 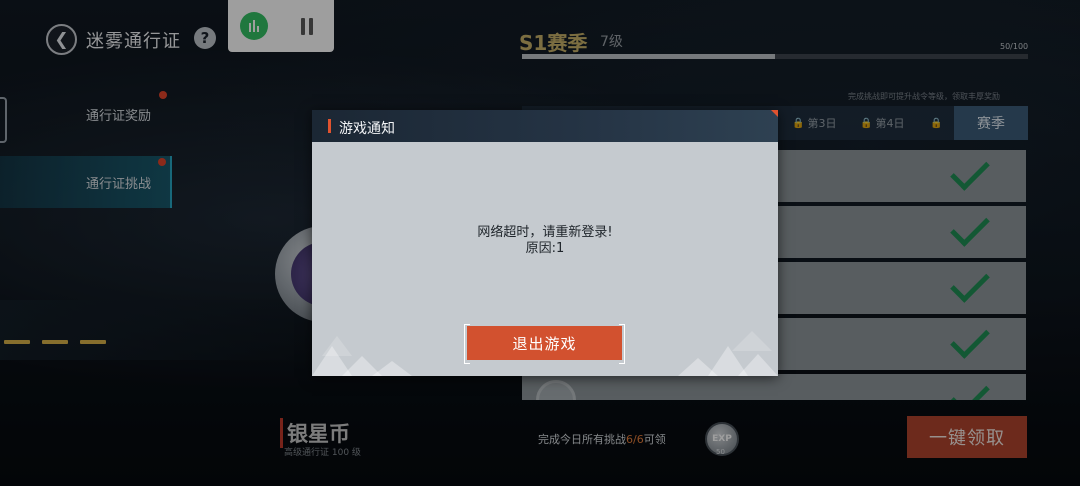 I want to click on exit-game-button: 退出游戏, so click(x=544, y=344).